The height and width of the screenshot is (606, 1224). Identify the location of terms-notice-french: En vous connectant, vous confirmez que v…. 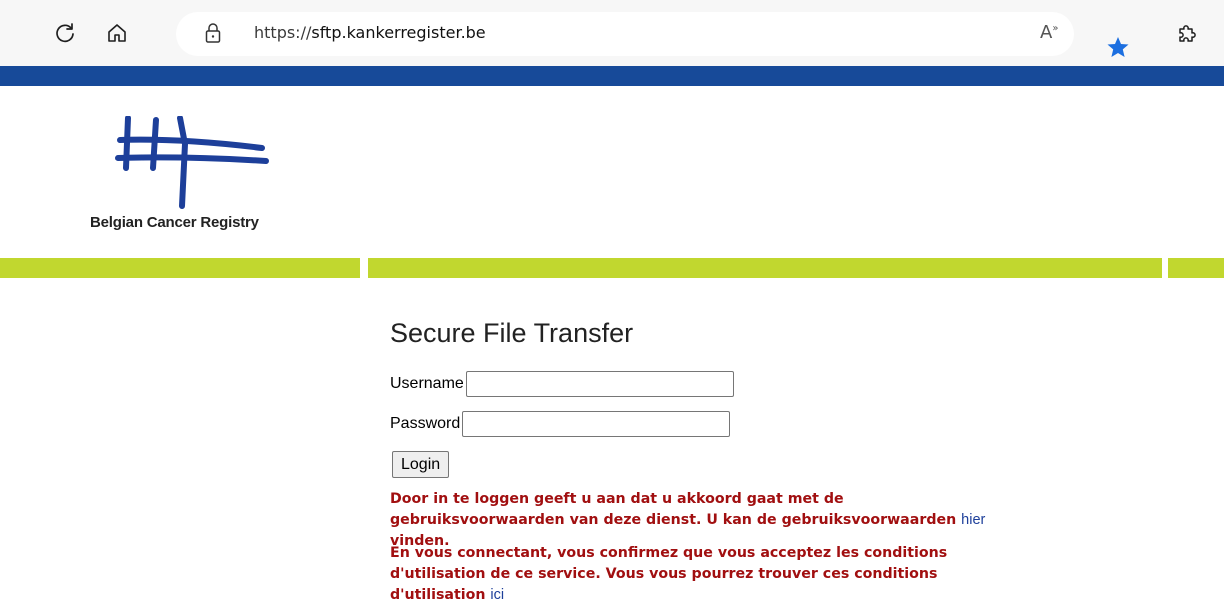
(695, 574).